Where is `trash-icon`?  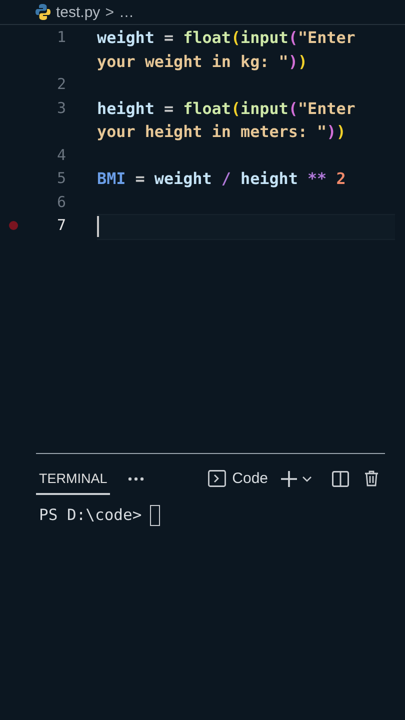
trash-icon is located at coordinates (371, 478).